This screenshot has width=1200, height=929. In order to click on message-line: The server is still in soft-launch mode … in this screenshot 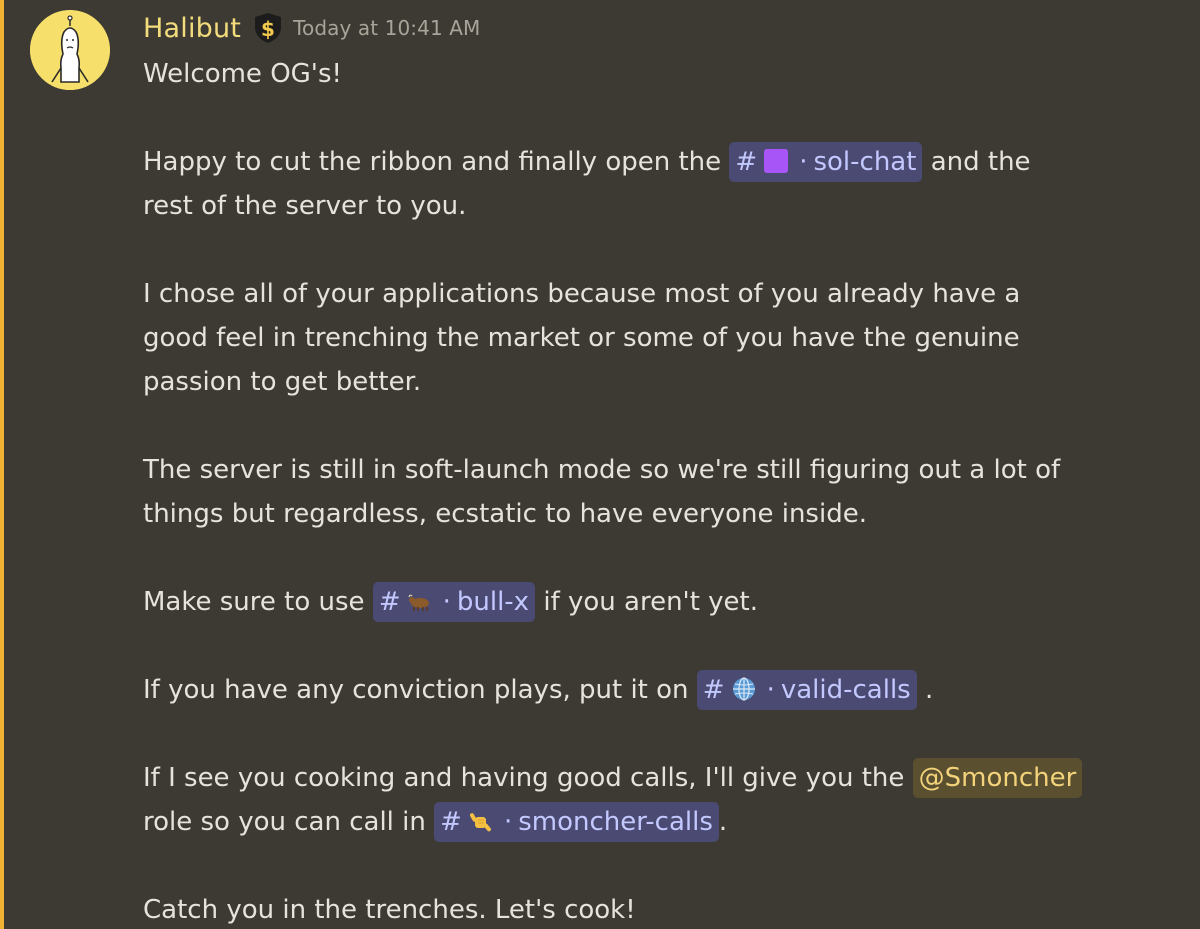, I will do `click(602, 470)`.